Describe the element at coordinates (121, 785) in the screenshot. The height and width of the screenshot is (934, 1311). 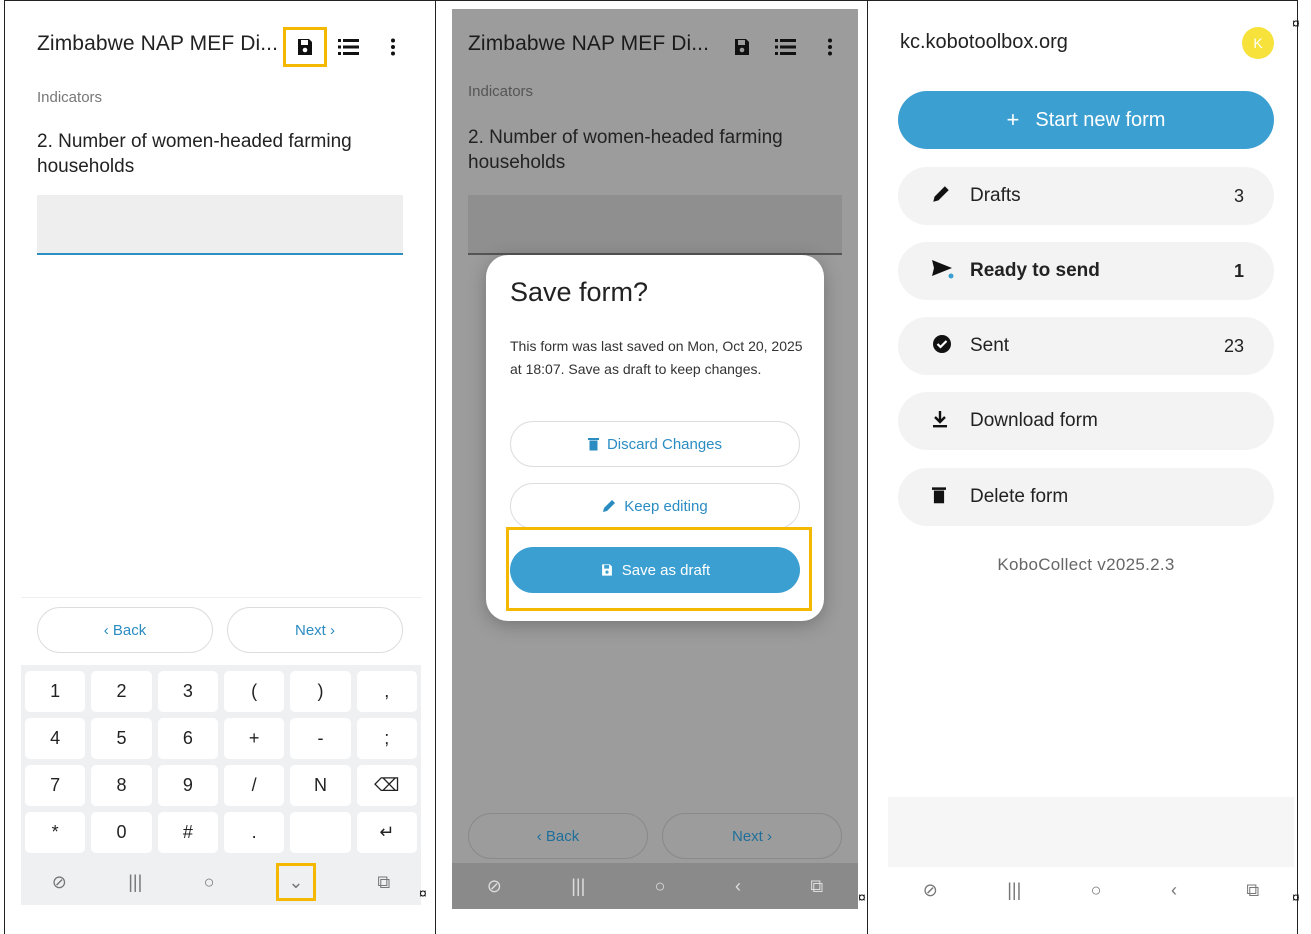
I see `key: 8` at that location.